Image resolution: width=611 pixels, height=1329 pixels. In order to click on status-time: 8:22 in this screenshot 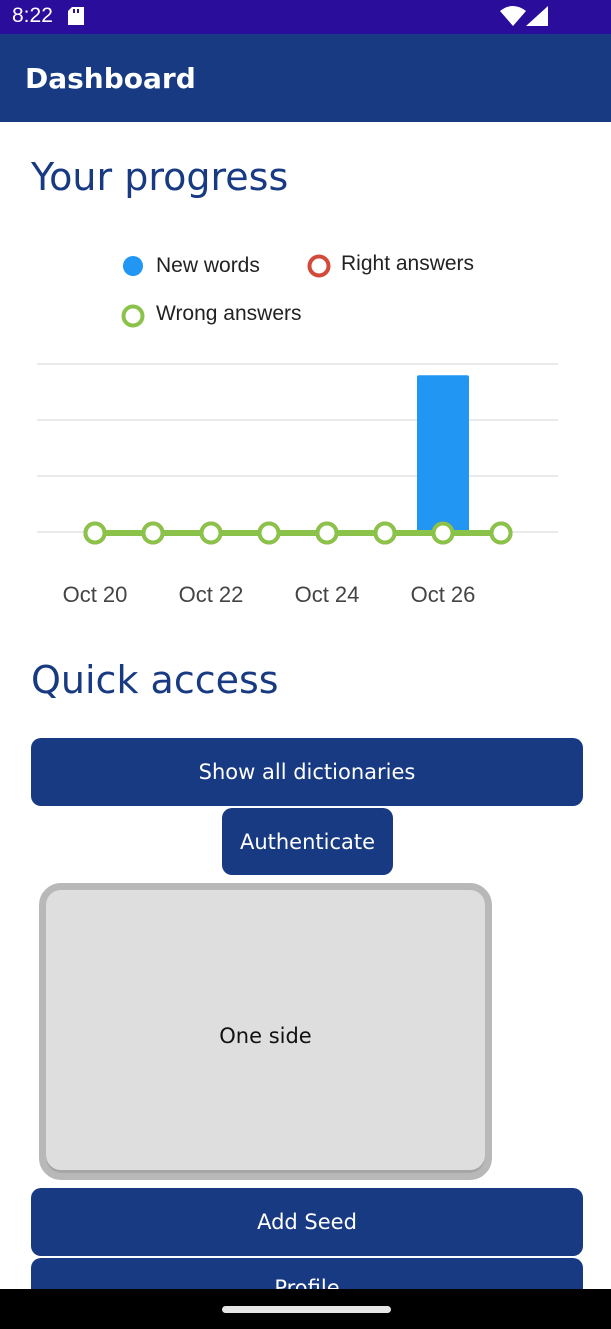, I will do `click(32, 15)`.